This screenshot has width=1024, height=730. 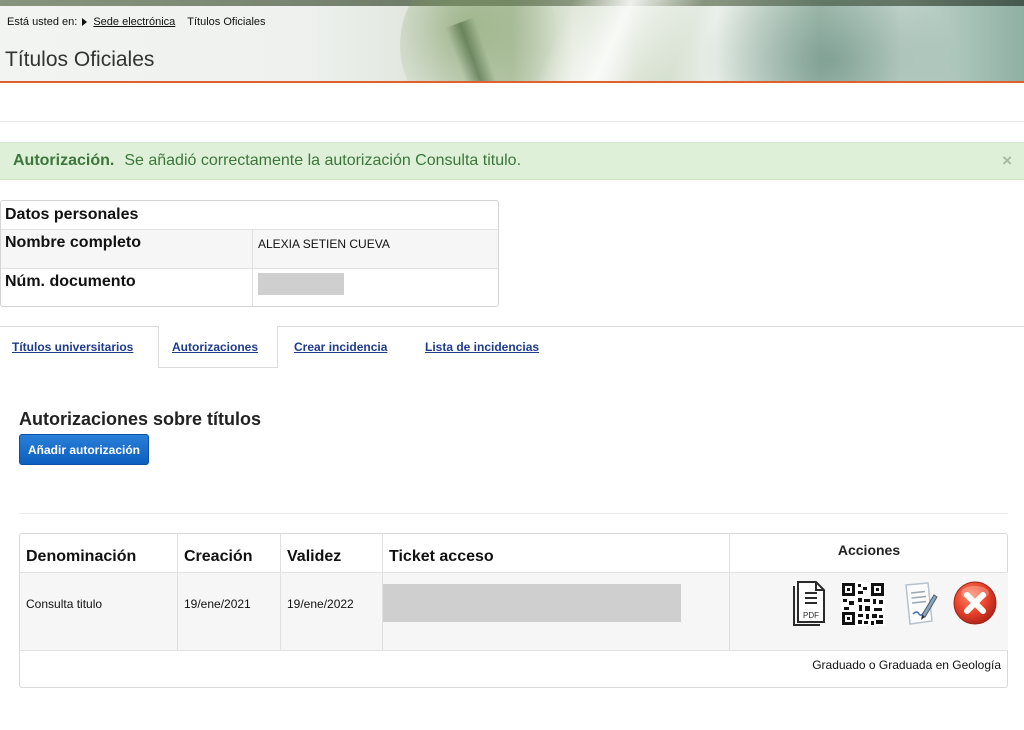 I want to click on tab-autorizaciones: Autorizaciones, so click(x=215, y=347).